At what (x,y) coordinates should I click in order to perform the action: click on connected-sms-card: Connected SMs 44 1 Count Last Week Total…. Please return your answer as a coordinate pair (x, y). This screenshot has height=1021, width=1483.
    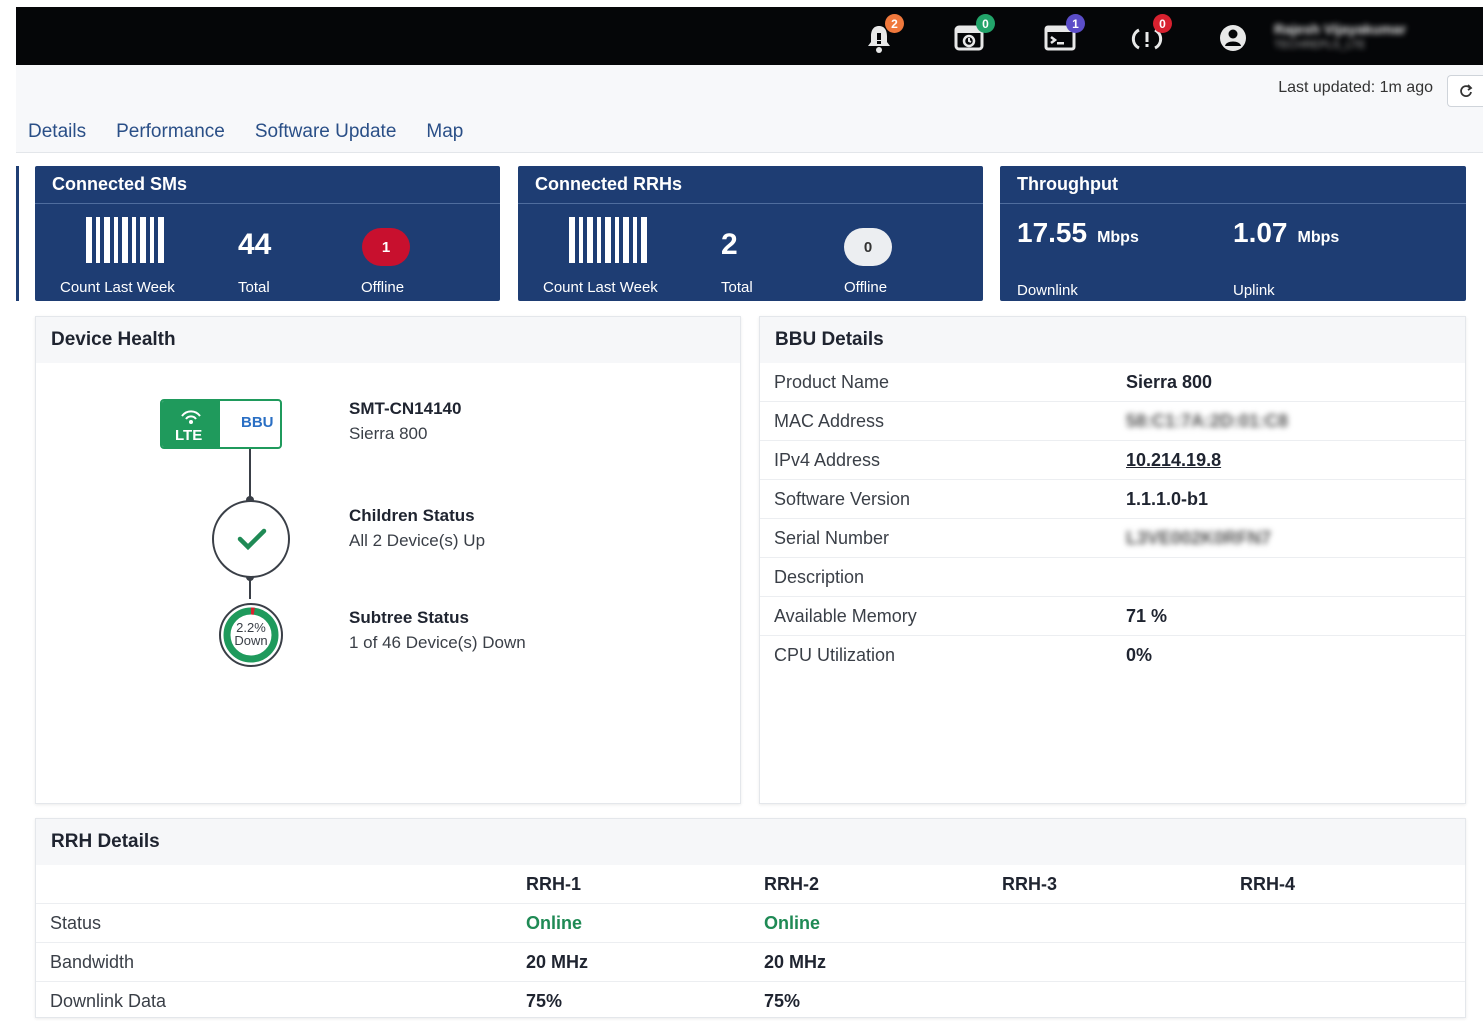
    Looking at the image, I should click on (267, 233).